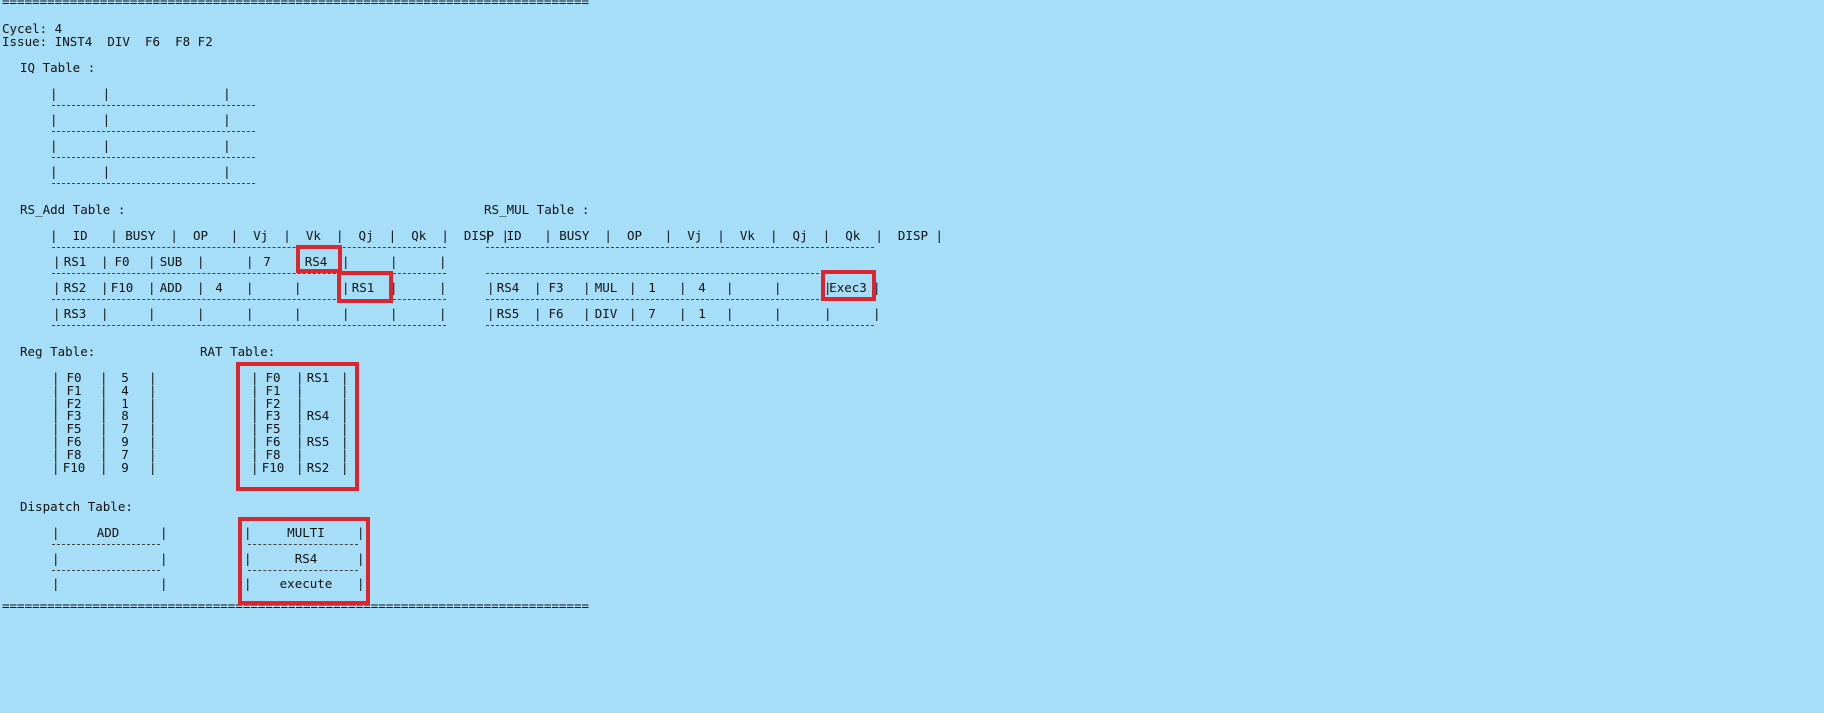 Image resolution: width=1824 pixels, height=713 pixels. Describe the element at coordinates (58, 67) in the screenshot. I see `iq-table-title: IQ Table :` at that location.